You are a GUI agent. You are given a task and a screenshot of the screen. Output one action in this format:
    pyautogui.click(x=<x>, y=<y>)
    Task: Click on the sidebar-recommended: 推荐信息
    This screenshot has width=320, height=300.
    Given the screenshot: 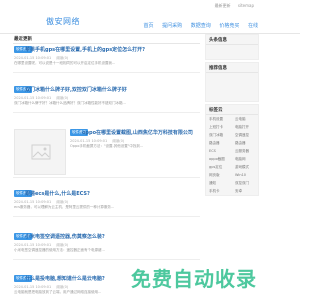 What is the action you would take?
    pyautogui.click(x=232, y=82)
    